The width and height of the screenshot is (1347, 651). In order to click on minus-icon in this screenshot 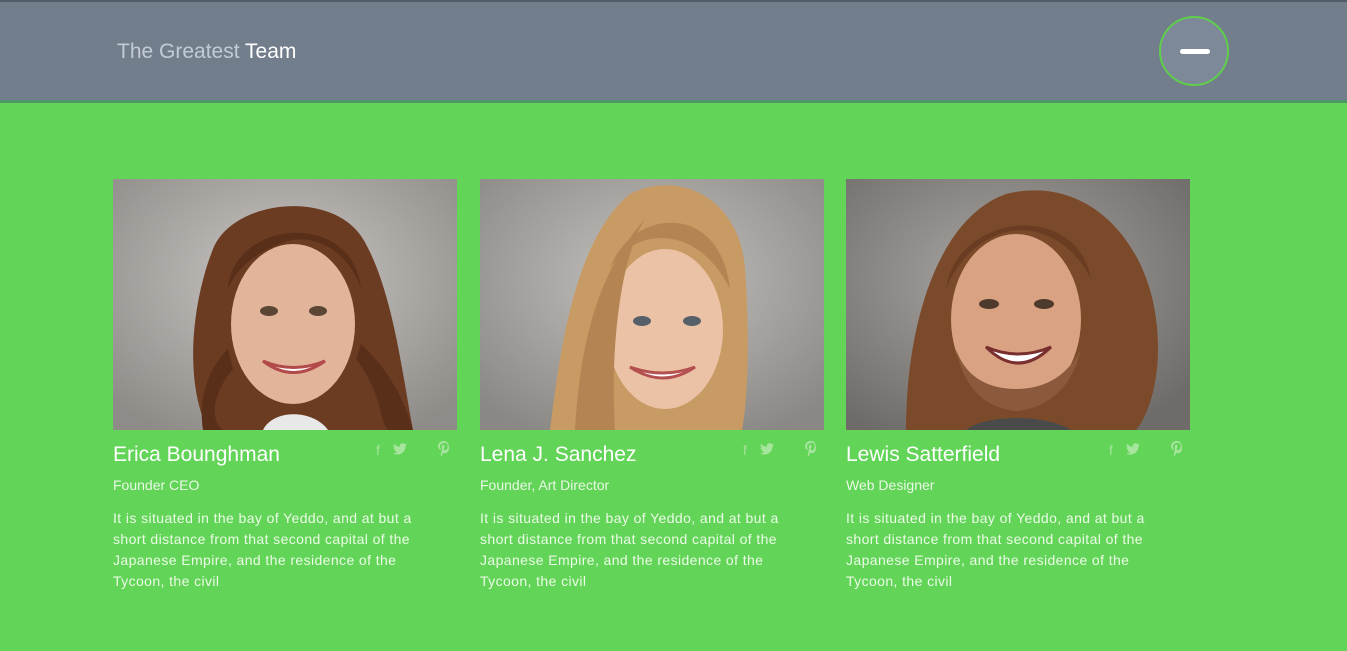, I will do `click(1195, 51)`.